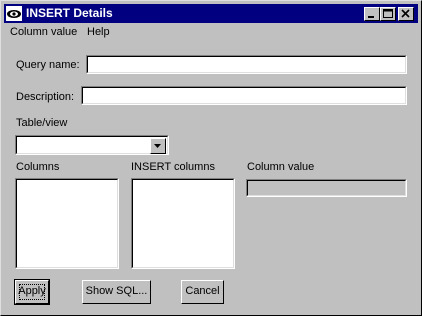 The width and height of the screenshot is (422, 316). I want to click on columns-list, so click(67, 223).